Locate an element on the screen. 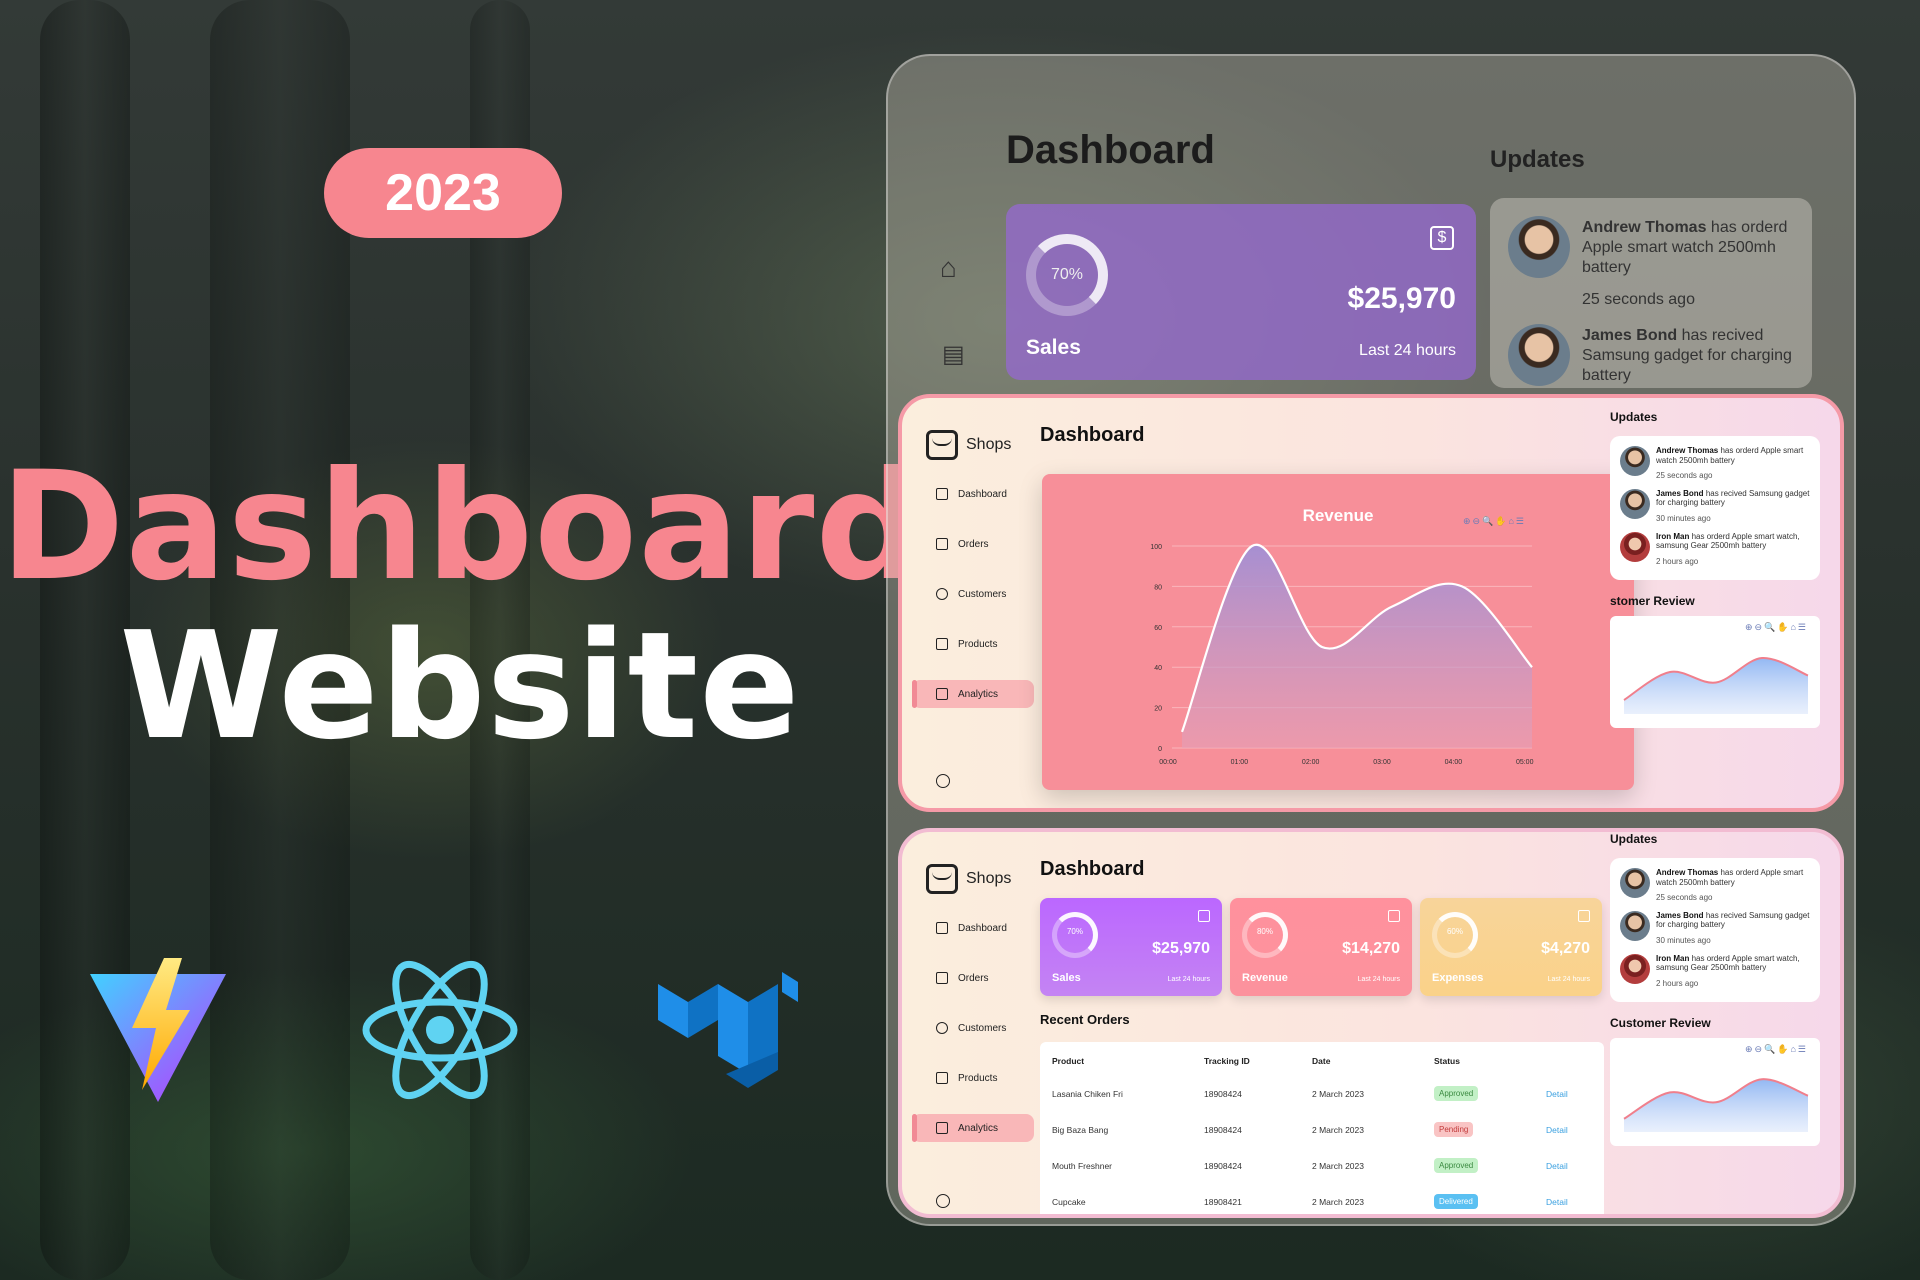 This screenshot has width=1920, height=1280. x-tick-label: 03:00 is located at coordinates (1382, 762).